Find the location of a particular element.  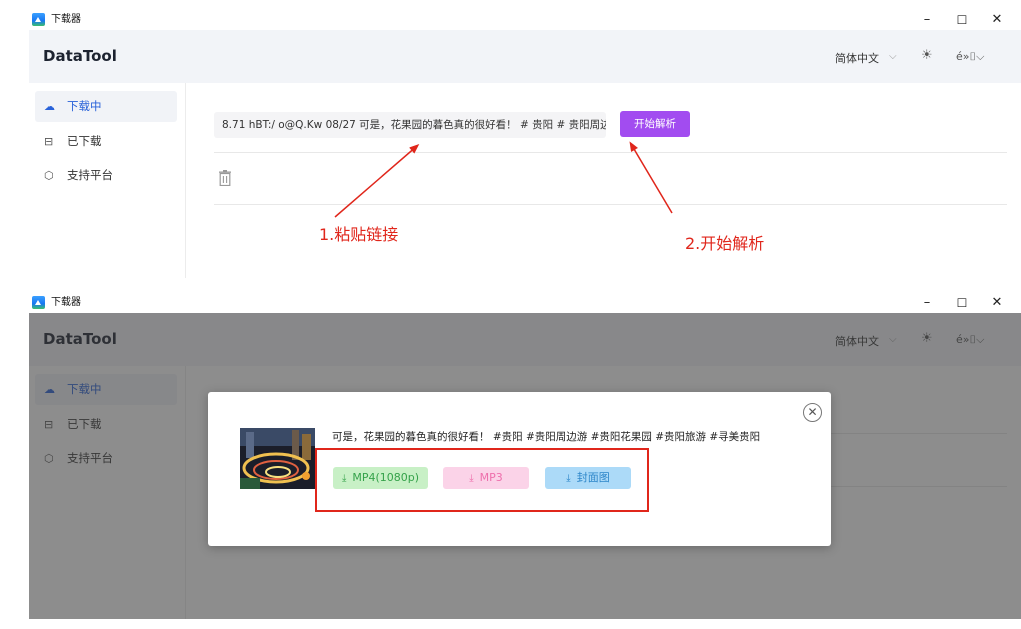

annotation-step1: 1.粘贴链接 is located at coordinates (359, 234).